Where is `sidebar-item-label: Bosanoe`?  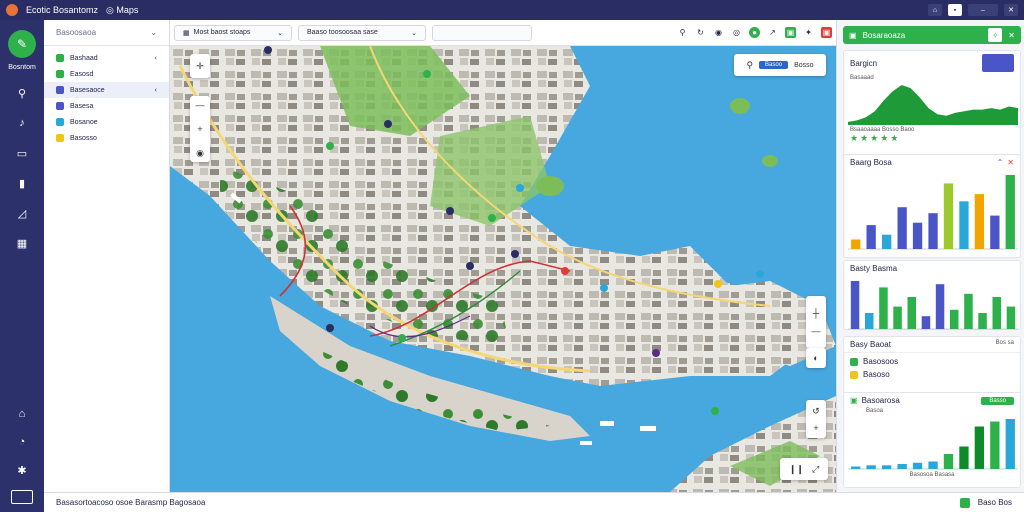 sidebar-item-label: Bosanoe is located at coordinates (84, 122).